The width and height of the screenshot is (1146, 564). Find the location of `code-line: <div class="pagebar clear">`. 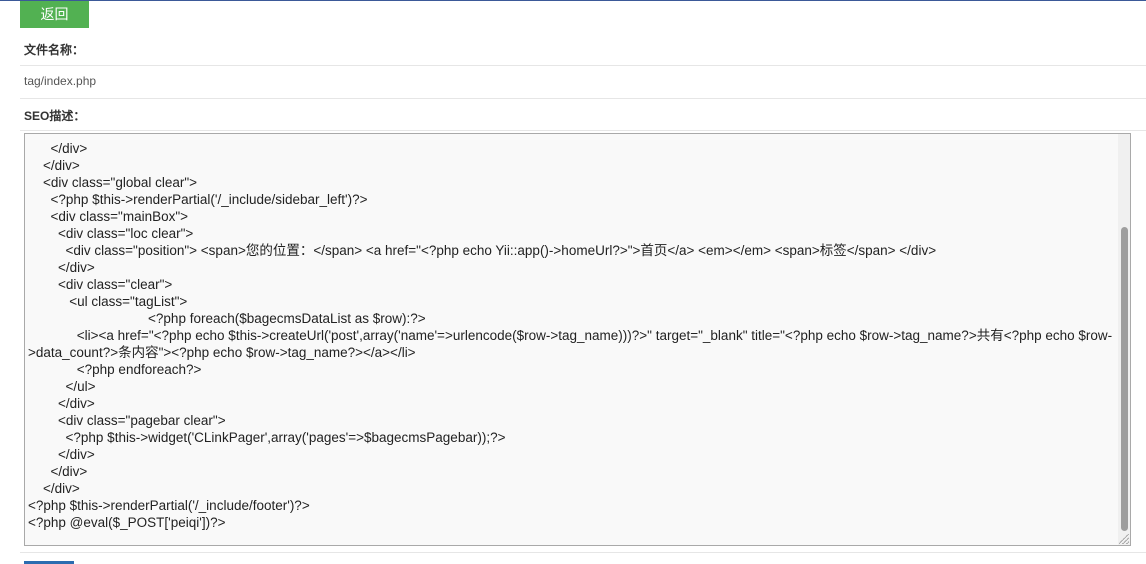

code-line: <div class="pagebar clear"> is located at coordinates (127, 420).